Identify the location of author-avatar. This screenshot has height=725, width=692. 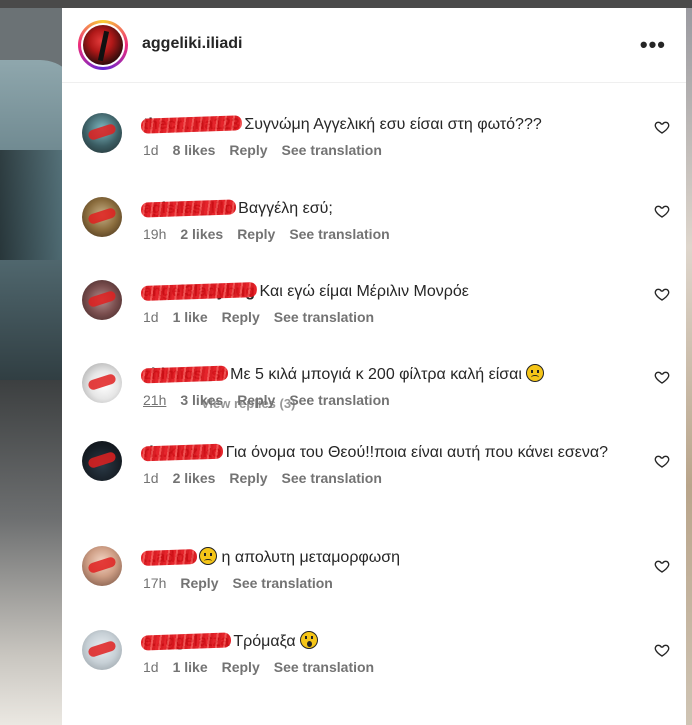
(103, 45).